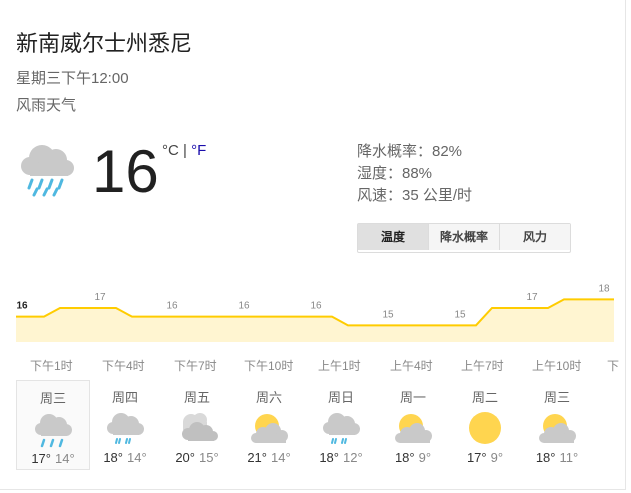  I want to click on day-temperatures: 20° 15°, so click(197, 457).